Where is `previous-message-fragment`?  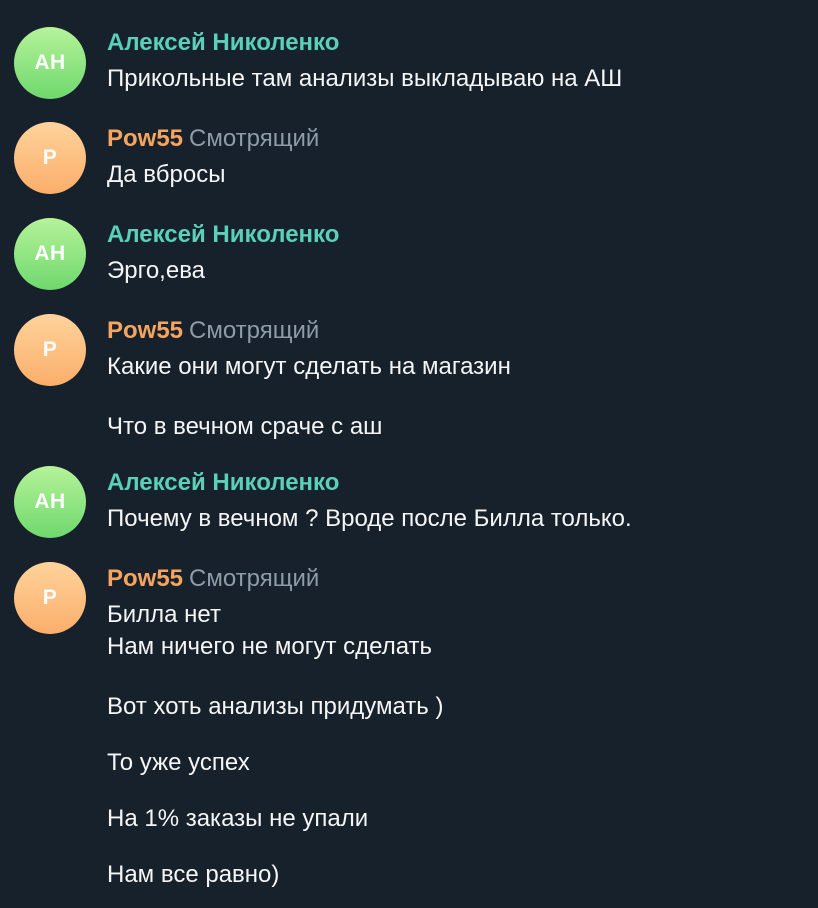
previous-message-fragment is located at coordinates (535, 1).